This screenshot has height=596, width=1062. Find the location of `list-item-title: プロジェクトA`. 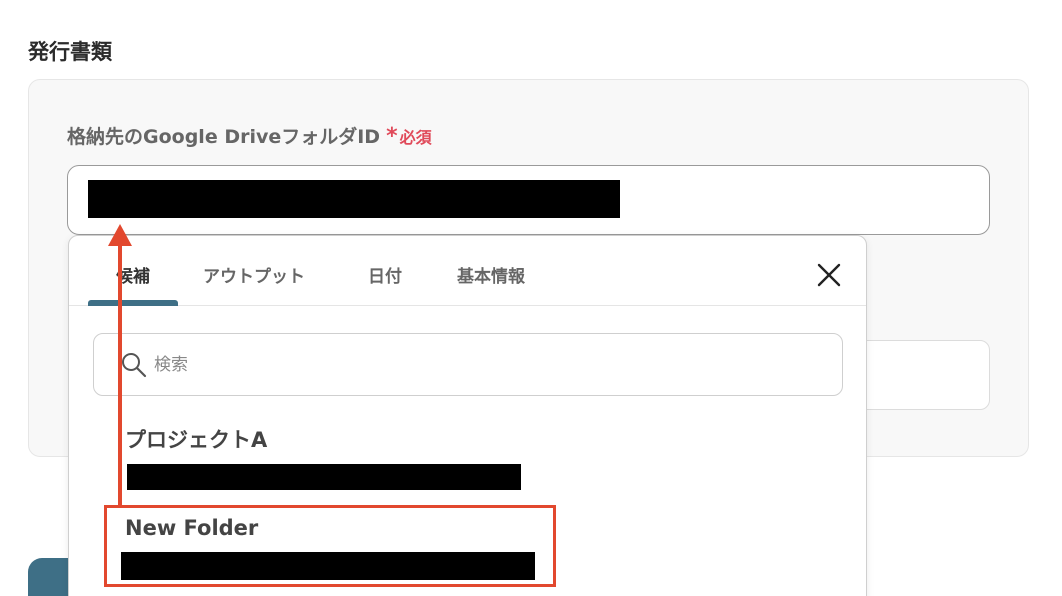

list-item-title: プロジェクトA is located at coordinates (196, 440).